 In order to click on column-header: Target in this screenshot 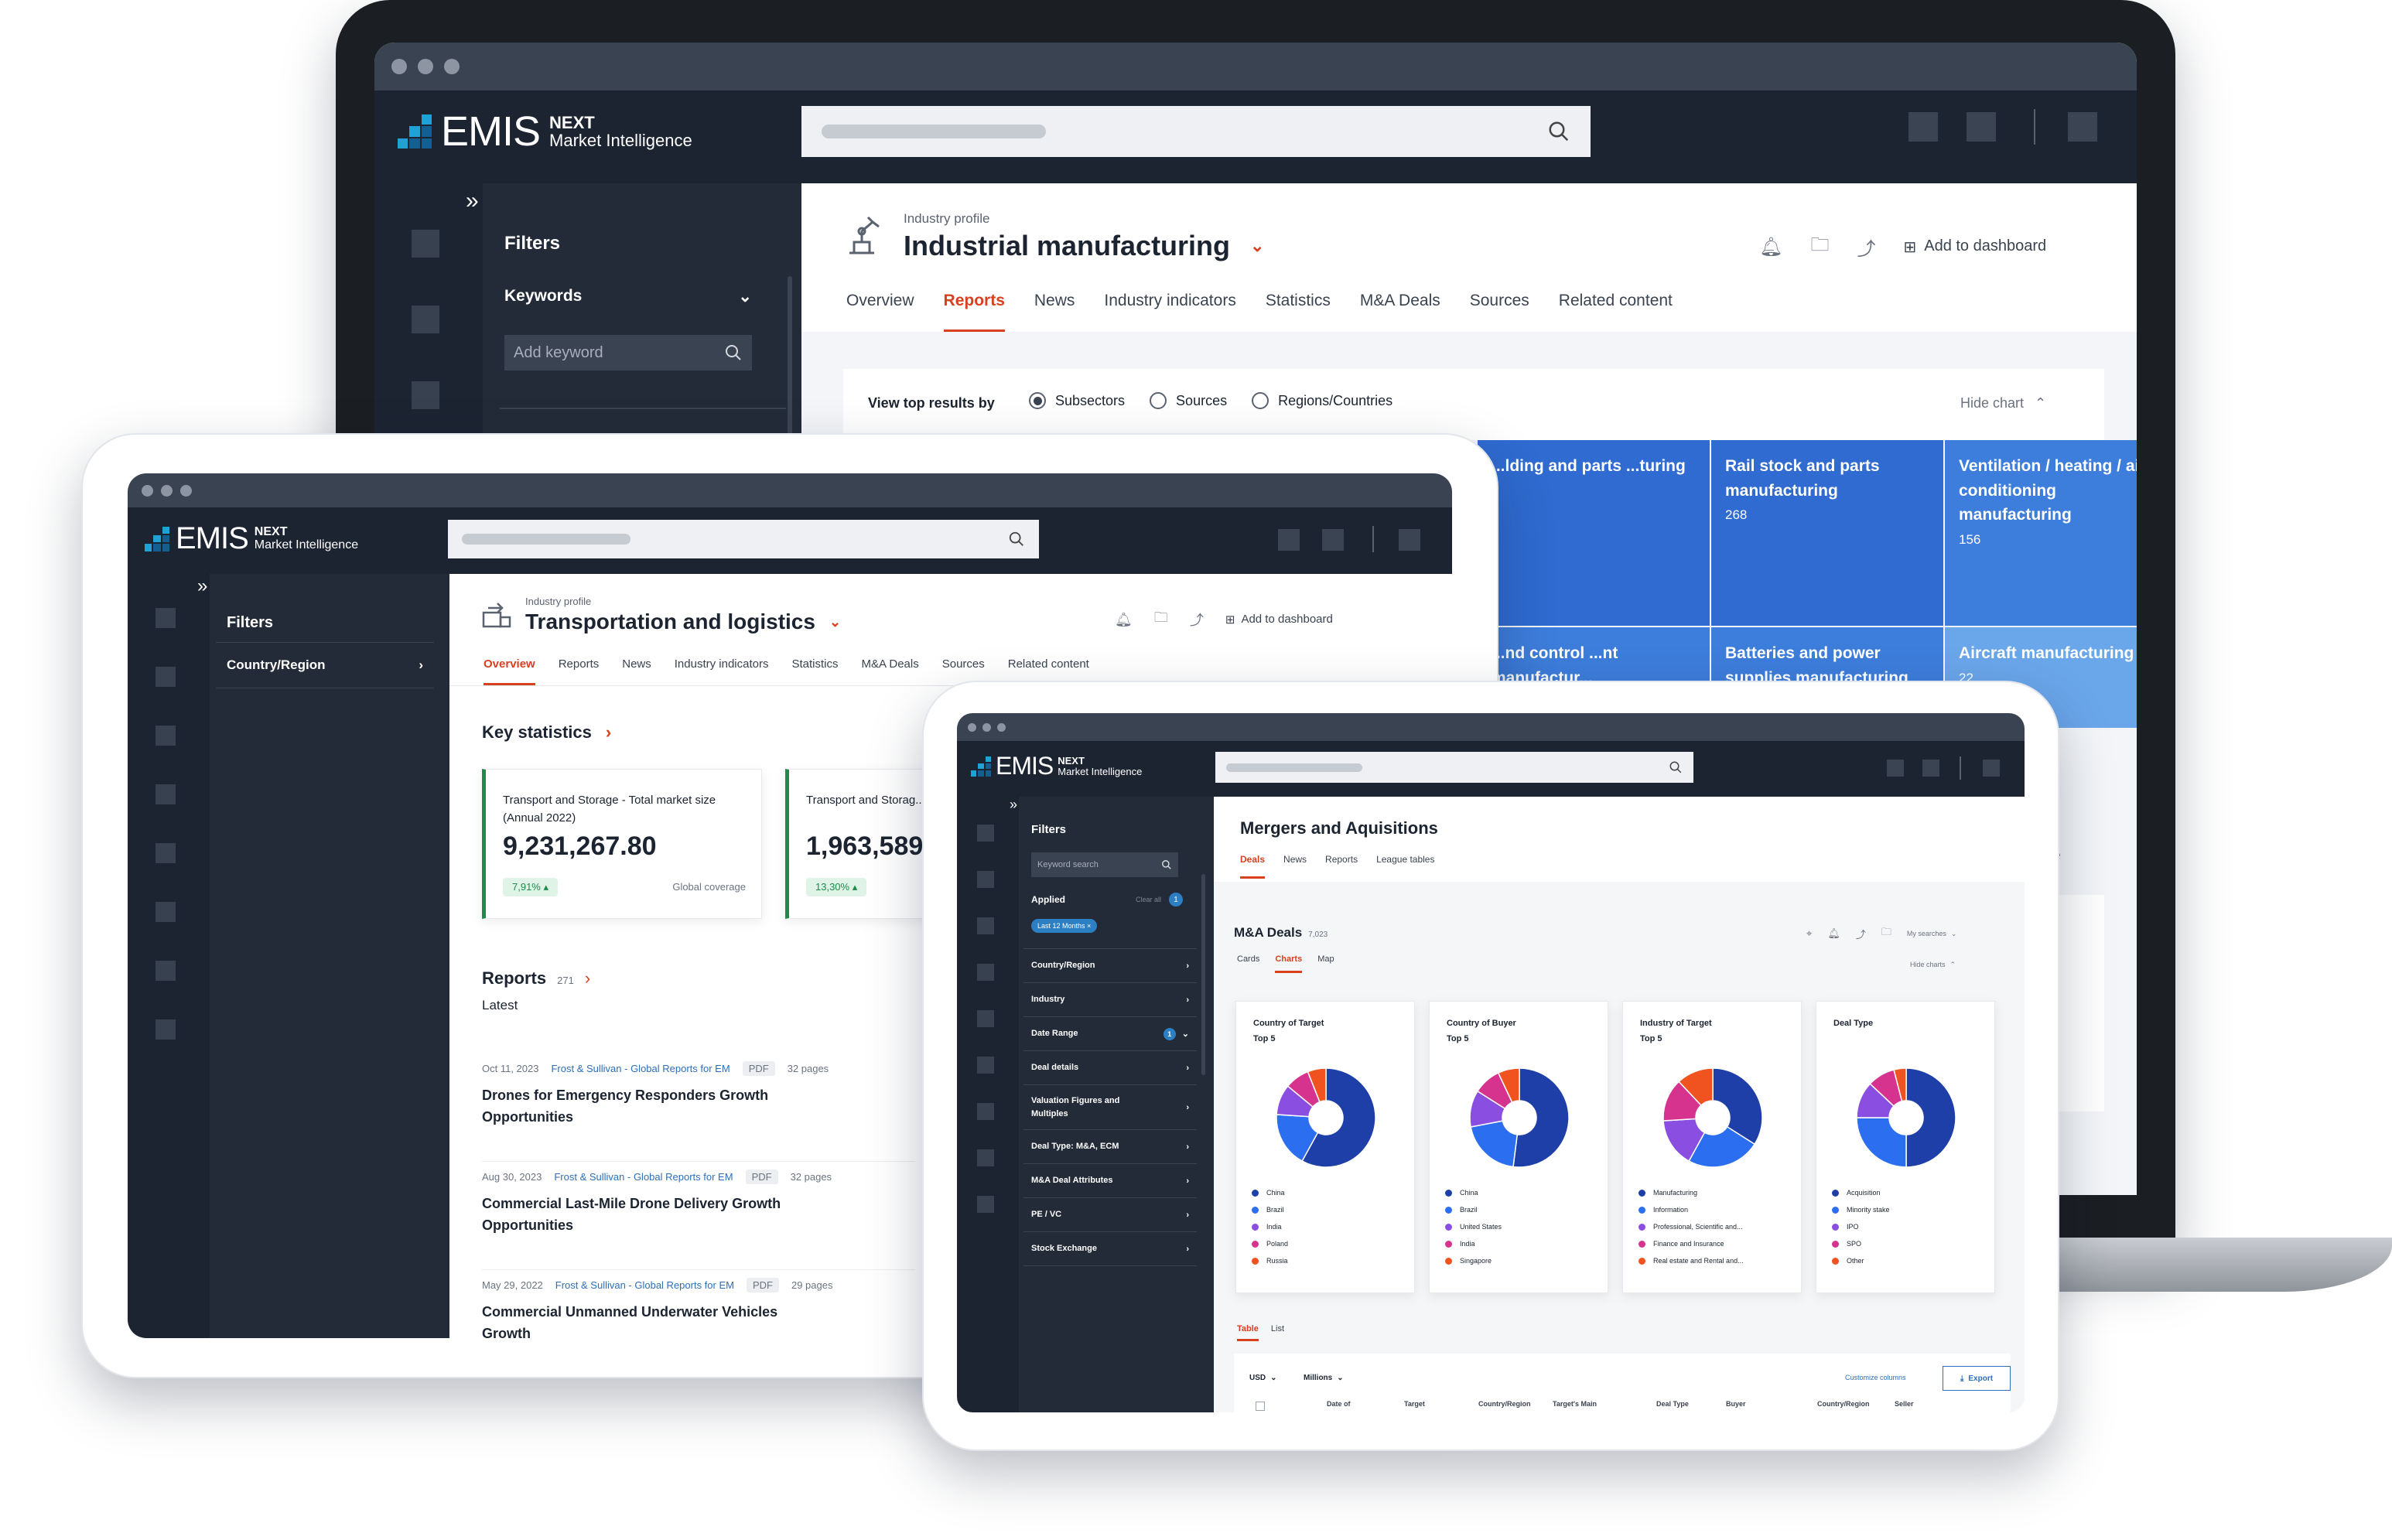, I will do `click(1414, 1404)`.